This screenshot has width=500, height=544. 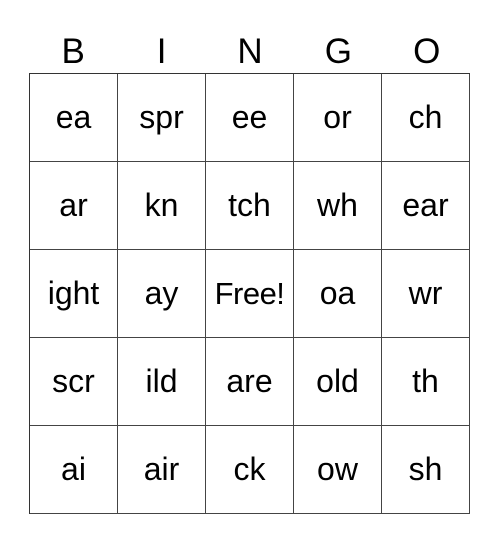 What do you see at coordinates (73, 51) in the screenshot?
I see `header-letter-b: B` at bounding box center [73, 51].